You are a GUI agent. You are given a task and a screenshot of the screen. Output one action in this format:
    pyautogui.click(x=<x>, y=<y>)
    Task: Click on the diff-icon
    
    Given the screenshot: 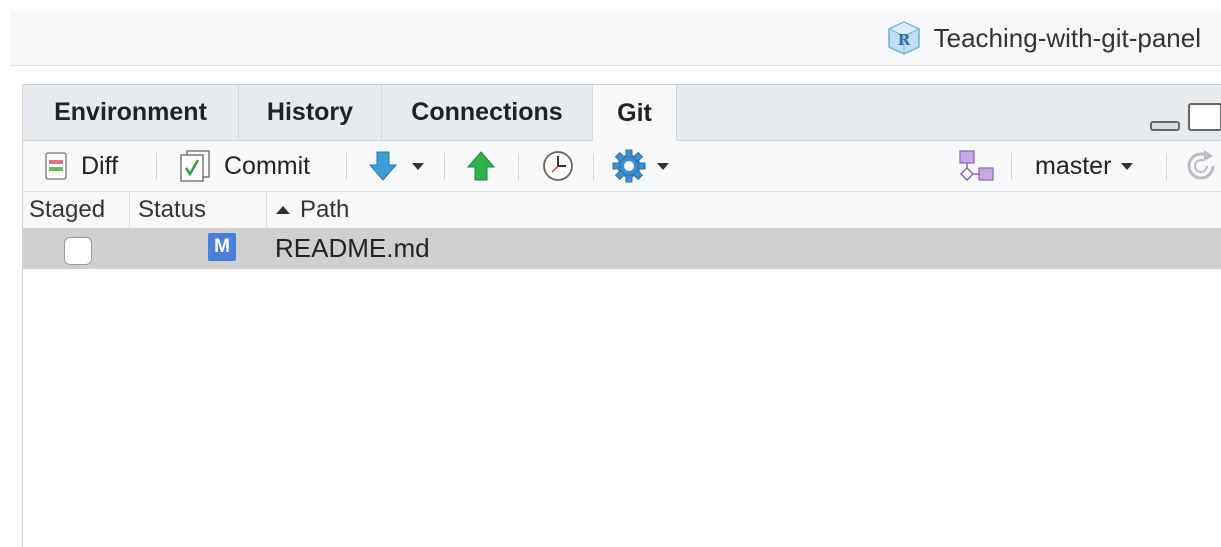 What is the action you would take?
    pyautogui.click(x=56, y=166)
    